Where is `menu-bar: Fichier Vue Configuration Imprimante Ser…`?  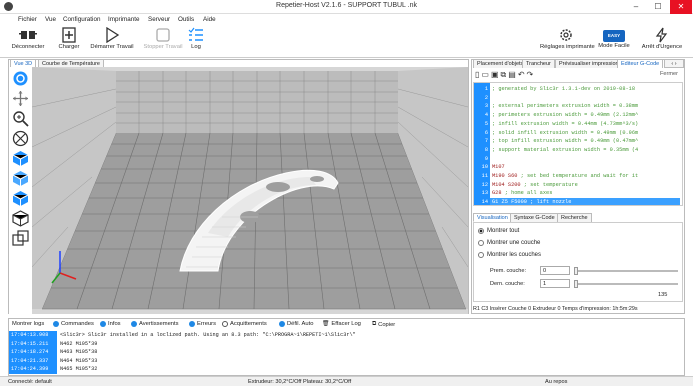 menu-bar: Fichier Vue Configuration Imprimante Ser… is located at coordinates (346, 19).